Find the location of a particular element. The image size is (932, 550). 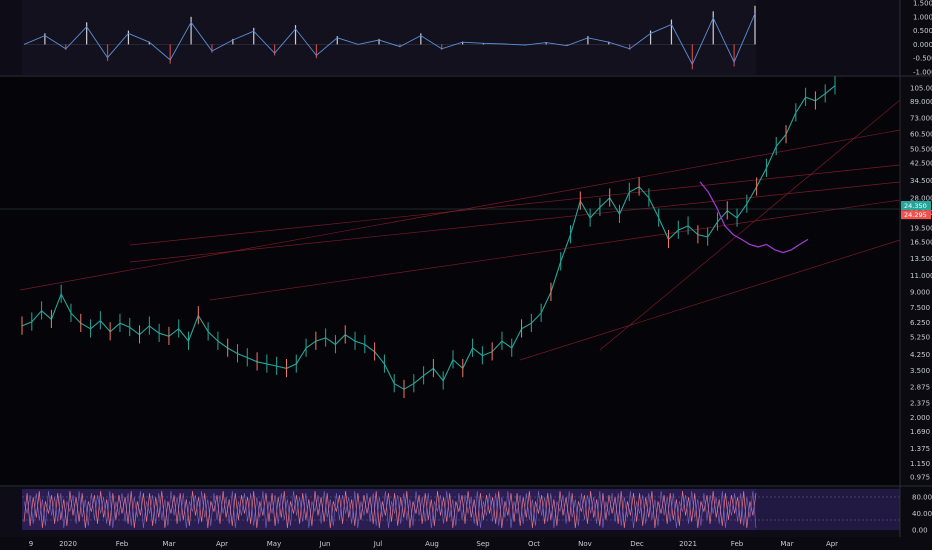

y-tick-label: -0.500 is located at coordinates (922, 59).